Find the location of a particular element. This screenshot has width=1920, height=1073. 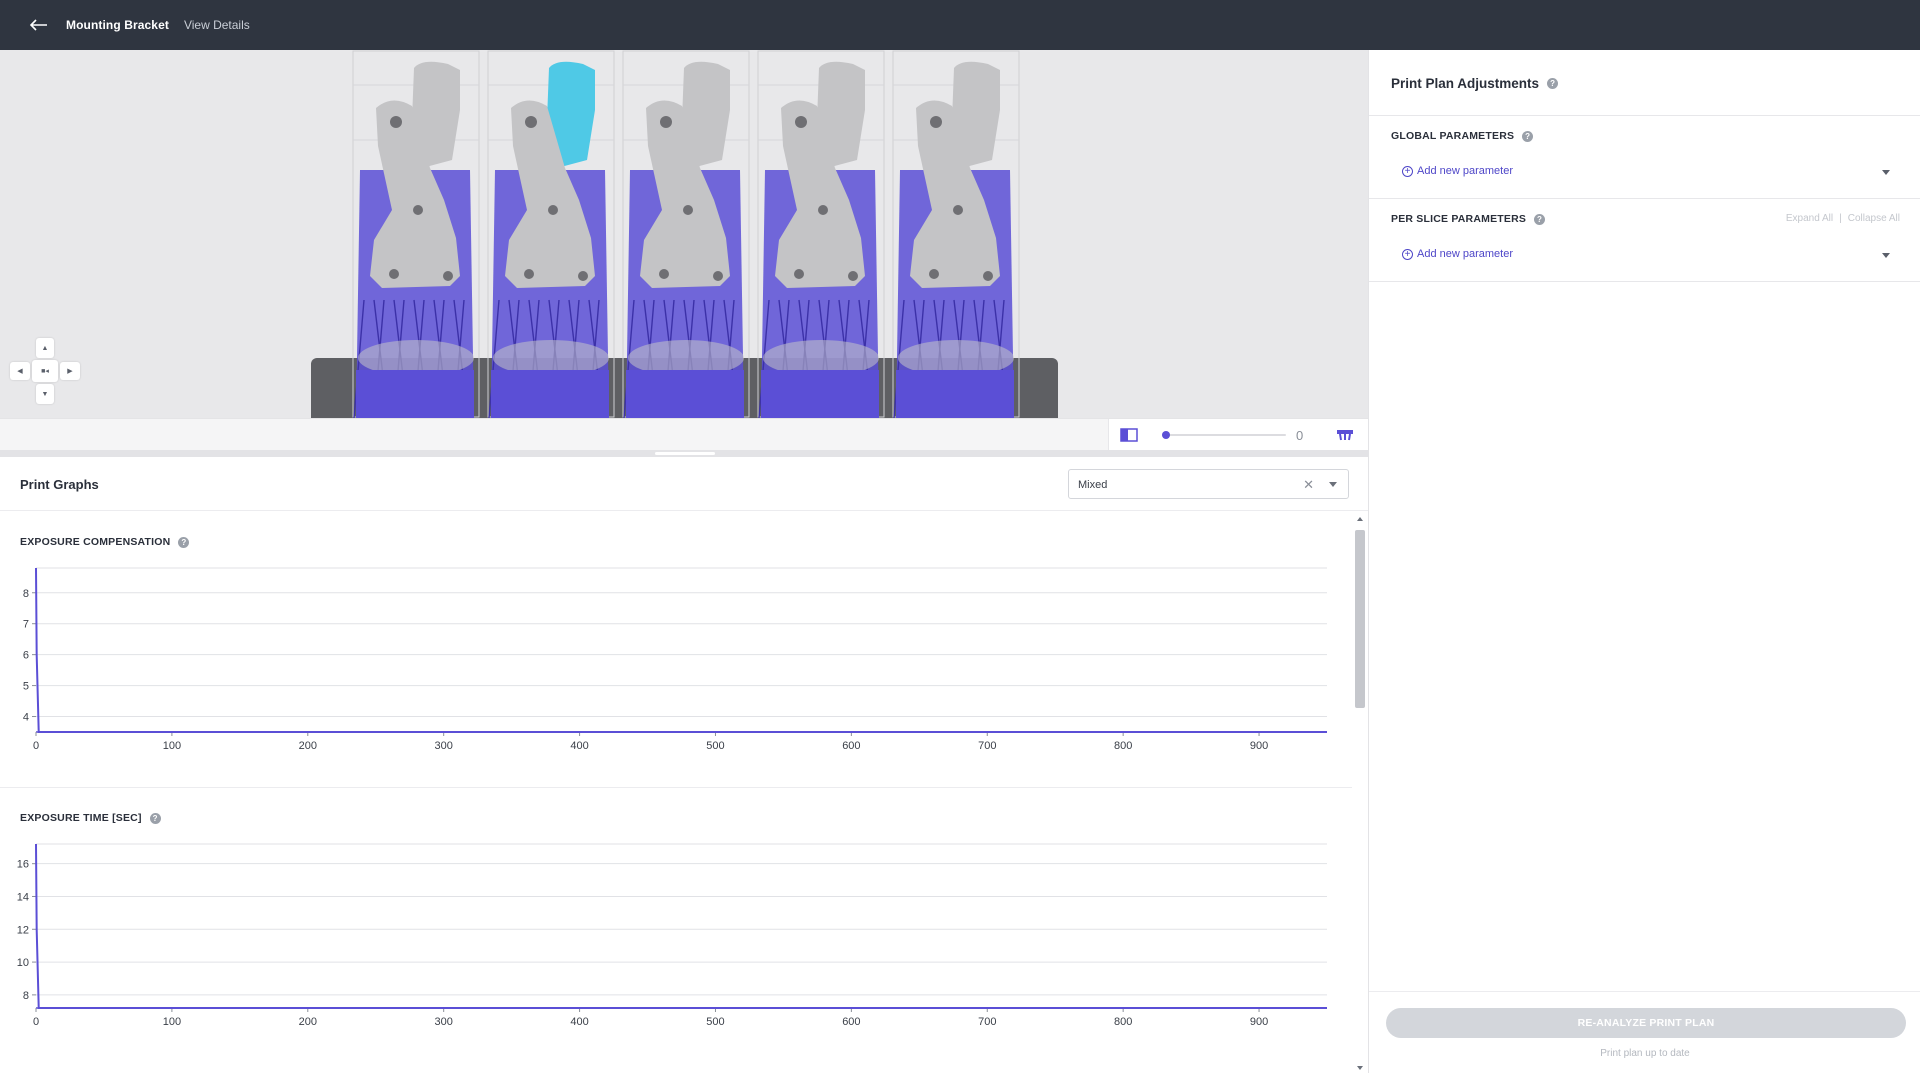

print-graphs-title: Print Graphs is located at coordinates (59, 484).